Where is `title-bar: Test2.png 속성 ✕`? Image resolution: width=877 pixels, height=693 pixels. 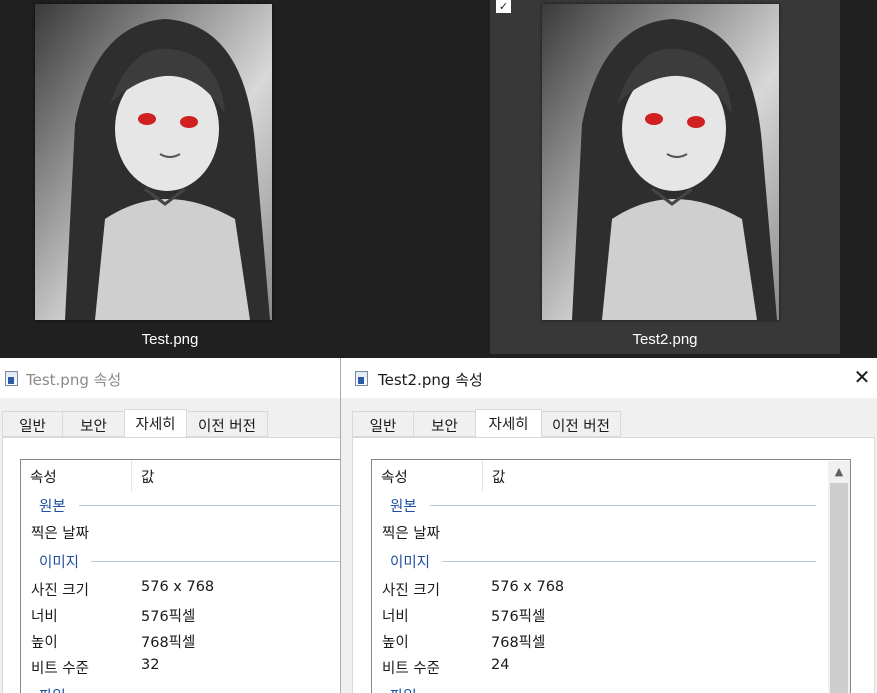 title-bar: Test2.png 속성 ✕ is located at coordinates (609, 378).